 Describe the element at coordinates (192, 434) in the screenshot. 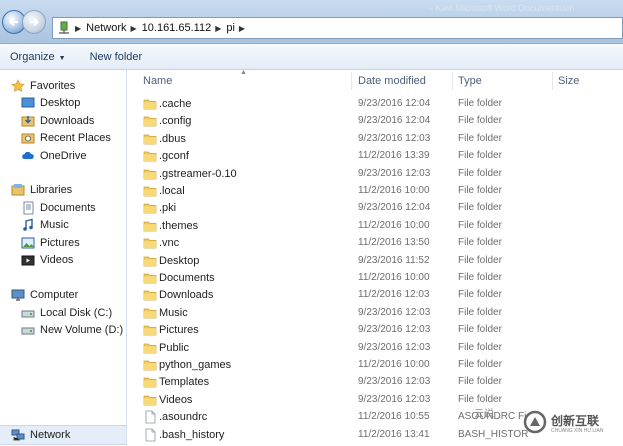

I see `file-name: .bash_history` at that location.